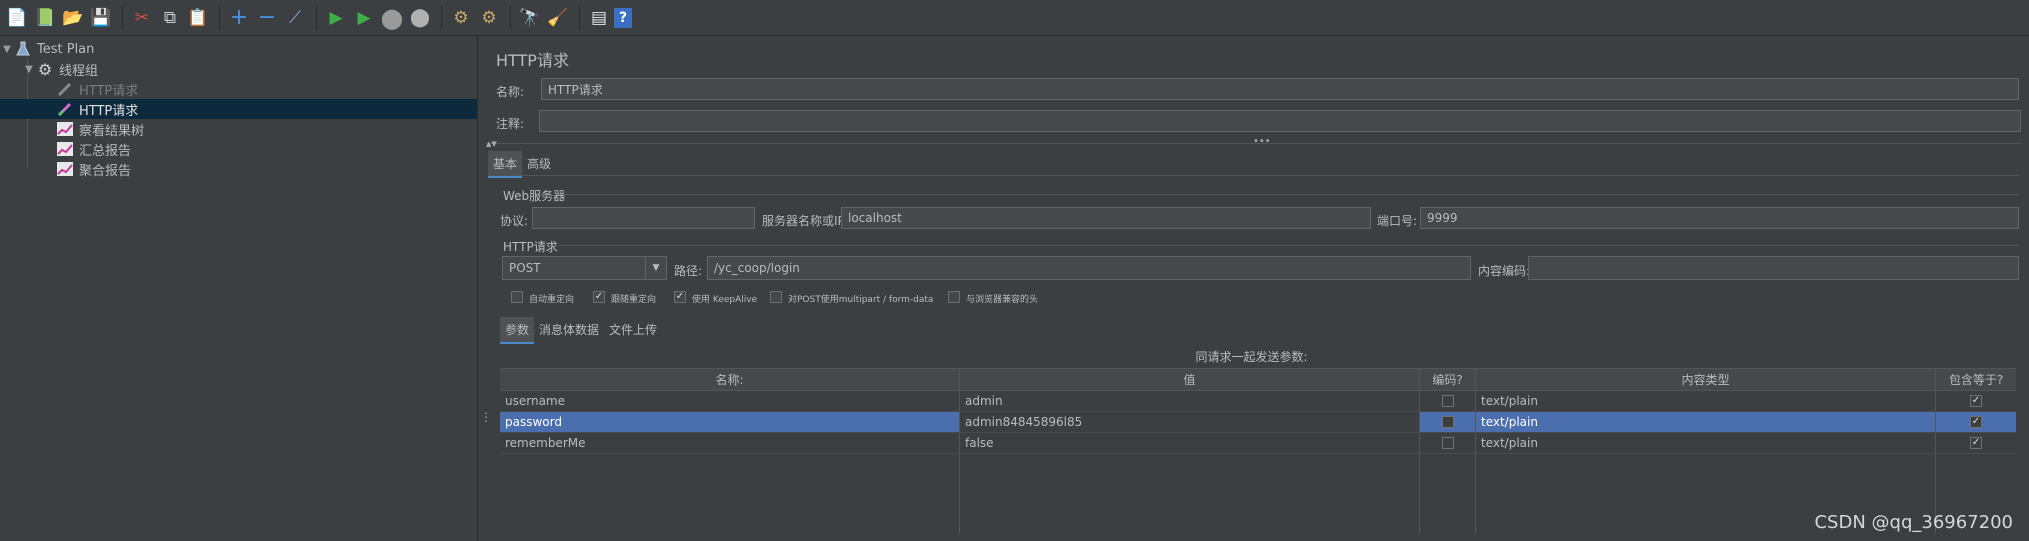  What do you see at coordinates (730, 443) in the screenshot?
I see `param-name-cell: rememberMe` at bounding box center [730, 443].